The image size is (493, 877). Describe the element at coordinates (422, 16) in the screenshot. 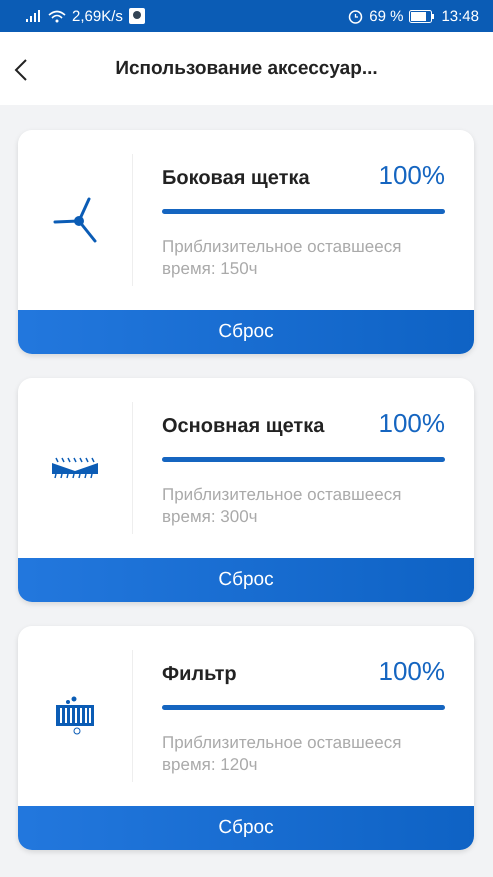

I see `battery-icon` at that location.